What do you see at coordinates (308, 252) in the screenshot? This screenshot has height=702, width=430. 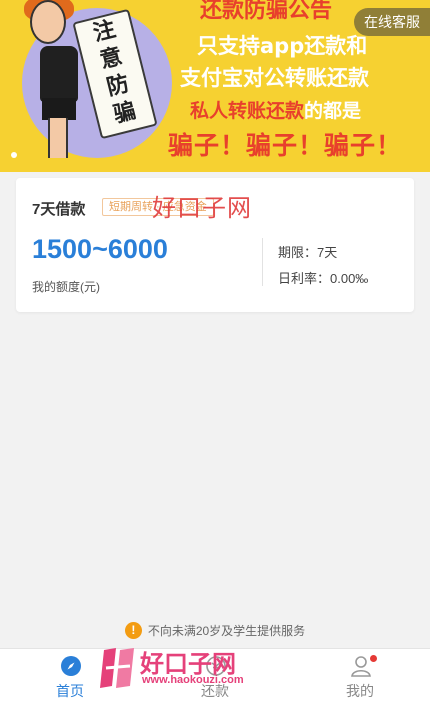 I see `loan-term: 期限：7天` at bounding box center [308, 252].